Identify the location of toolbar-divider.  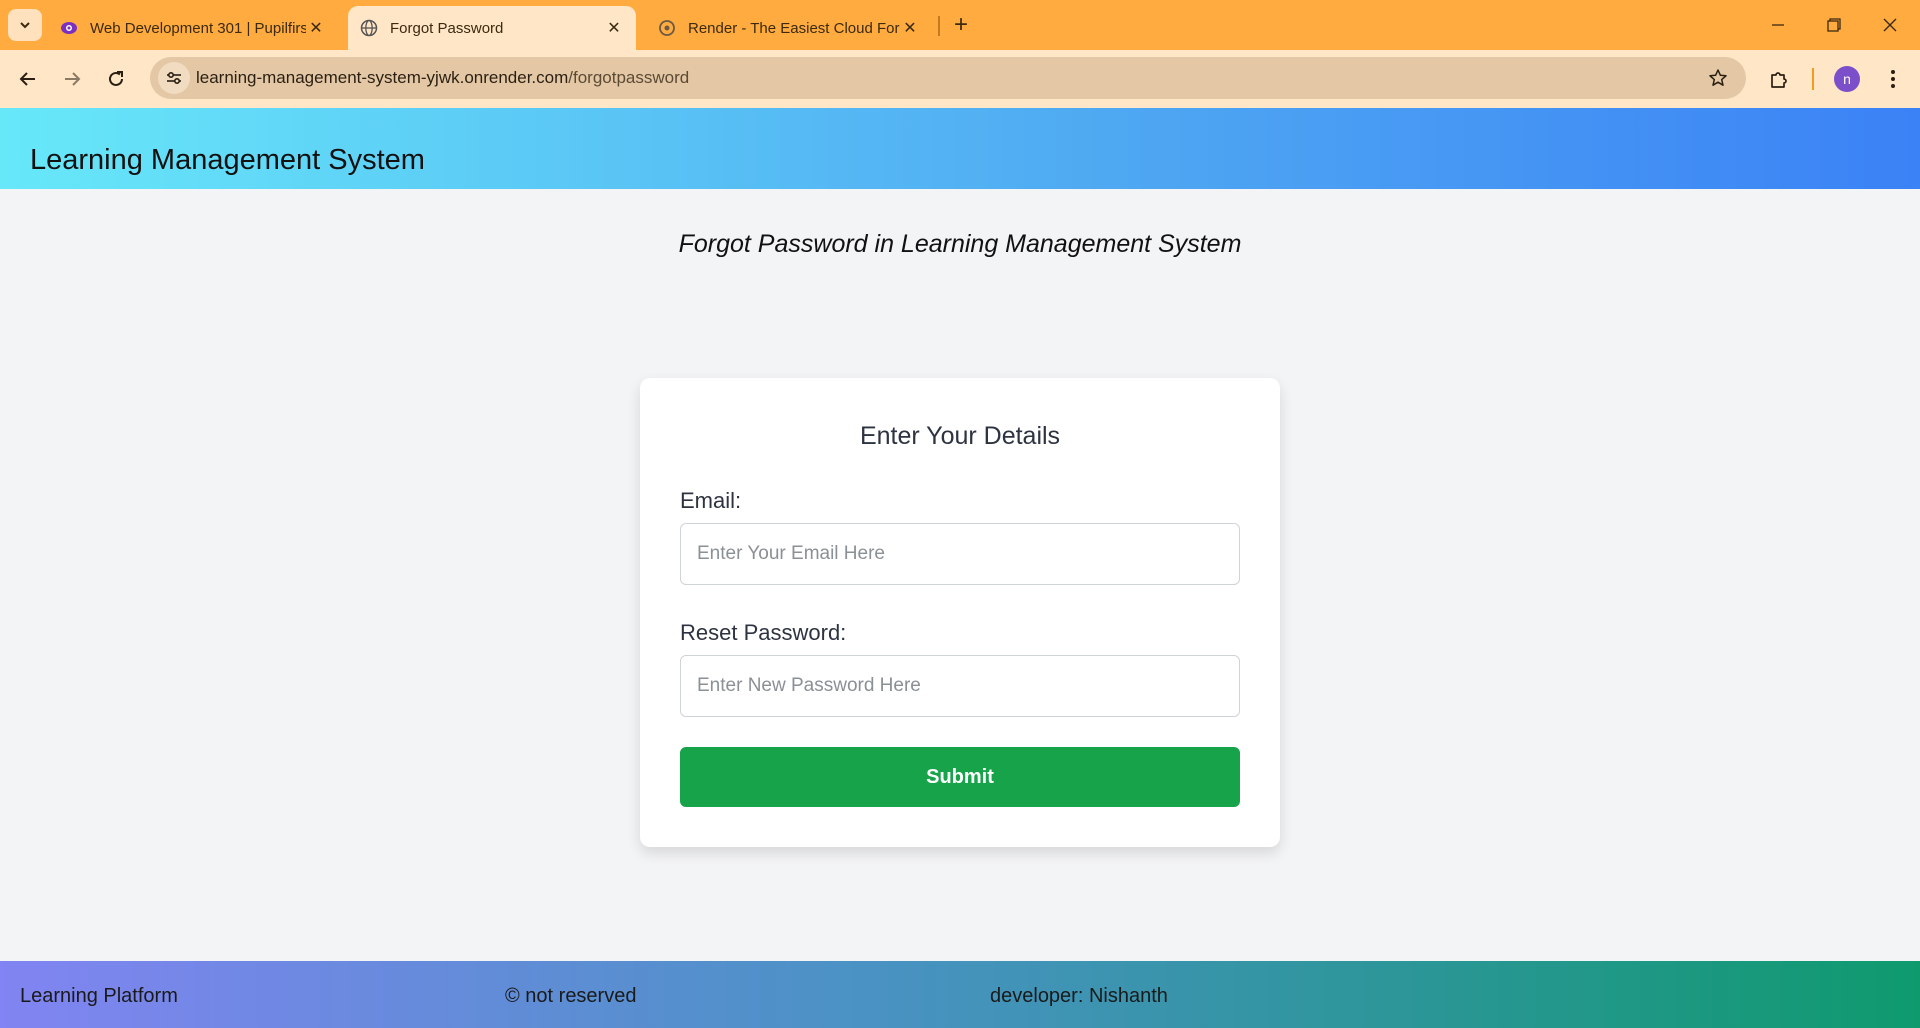
(1813, 79).